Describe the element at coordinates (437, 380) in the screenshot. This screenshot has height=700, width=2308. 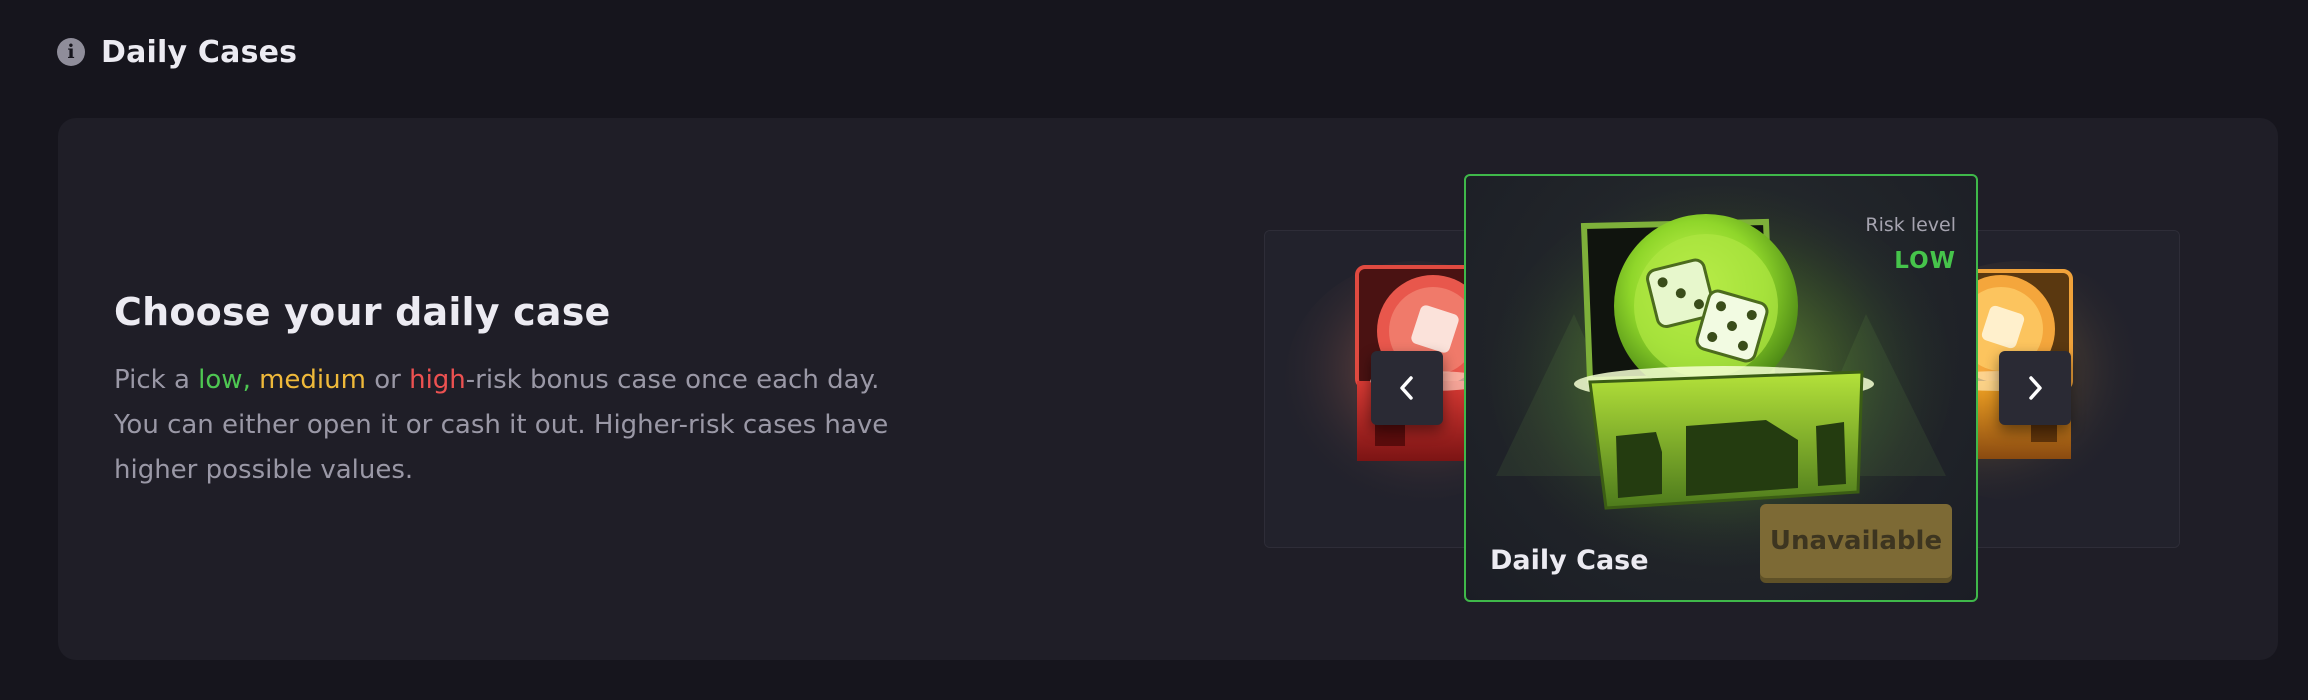
I see `risk-word-high: high` at that location.